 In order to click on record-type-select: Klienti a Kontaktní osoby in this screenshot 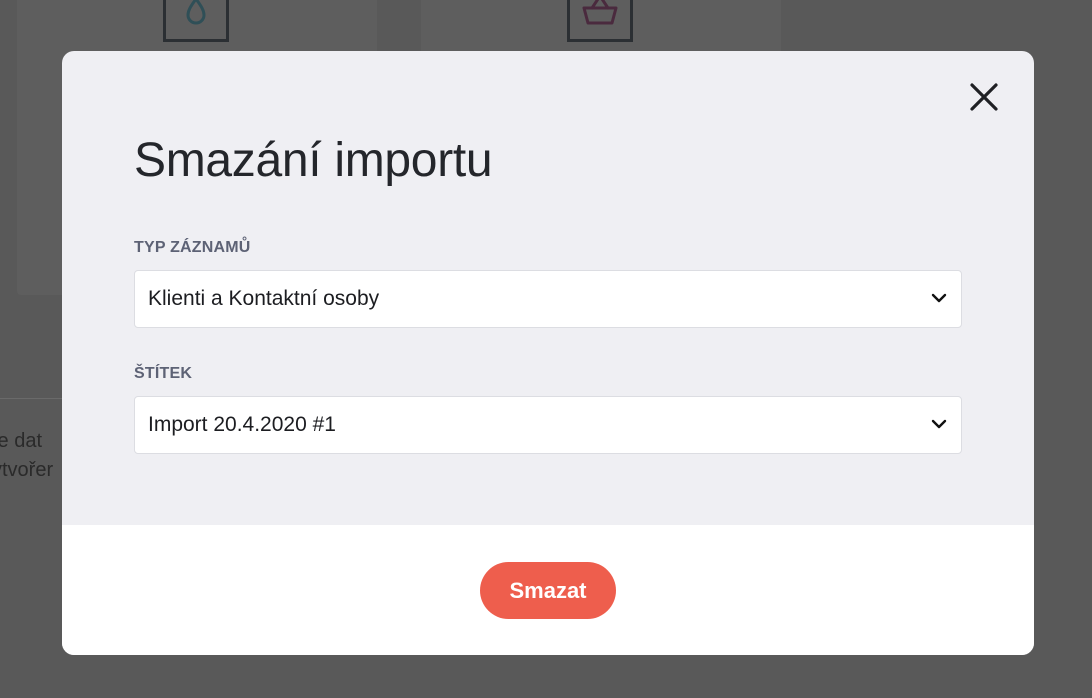, I will do `click(548, 299)`.